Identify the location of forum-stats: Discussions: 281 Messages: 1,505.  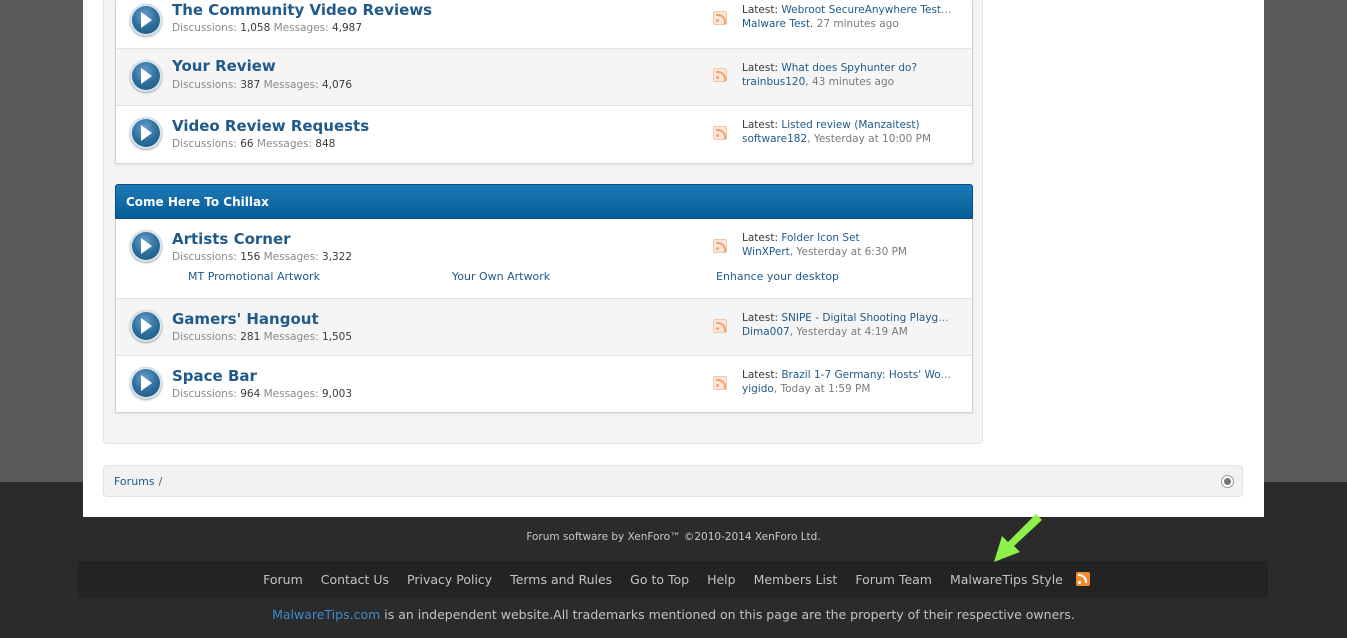
(262, 337).